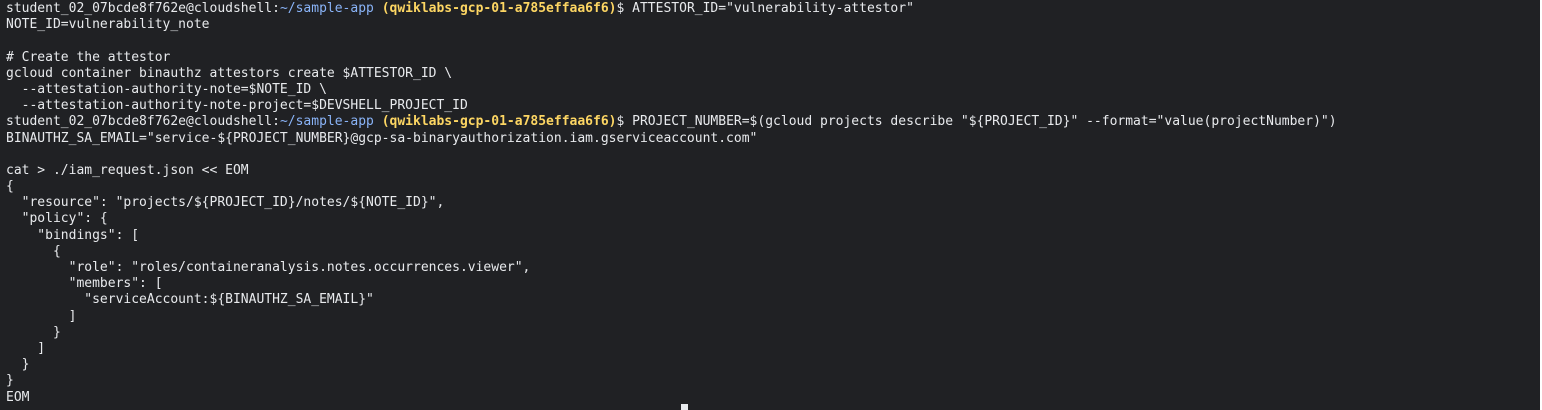  I want to click on output-line: "bindings": [, so click(73, 235).